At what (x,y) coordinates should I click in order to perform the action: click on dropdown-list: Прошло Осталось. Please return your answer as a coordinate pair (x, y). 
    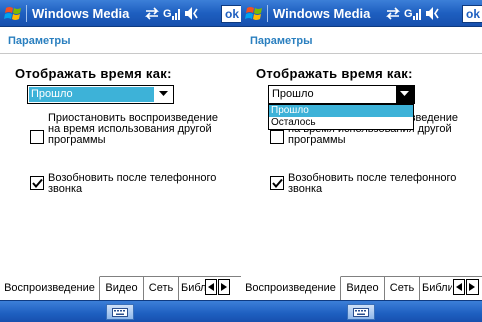
    Looking at the image, I should click on (341, 117).